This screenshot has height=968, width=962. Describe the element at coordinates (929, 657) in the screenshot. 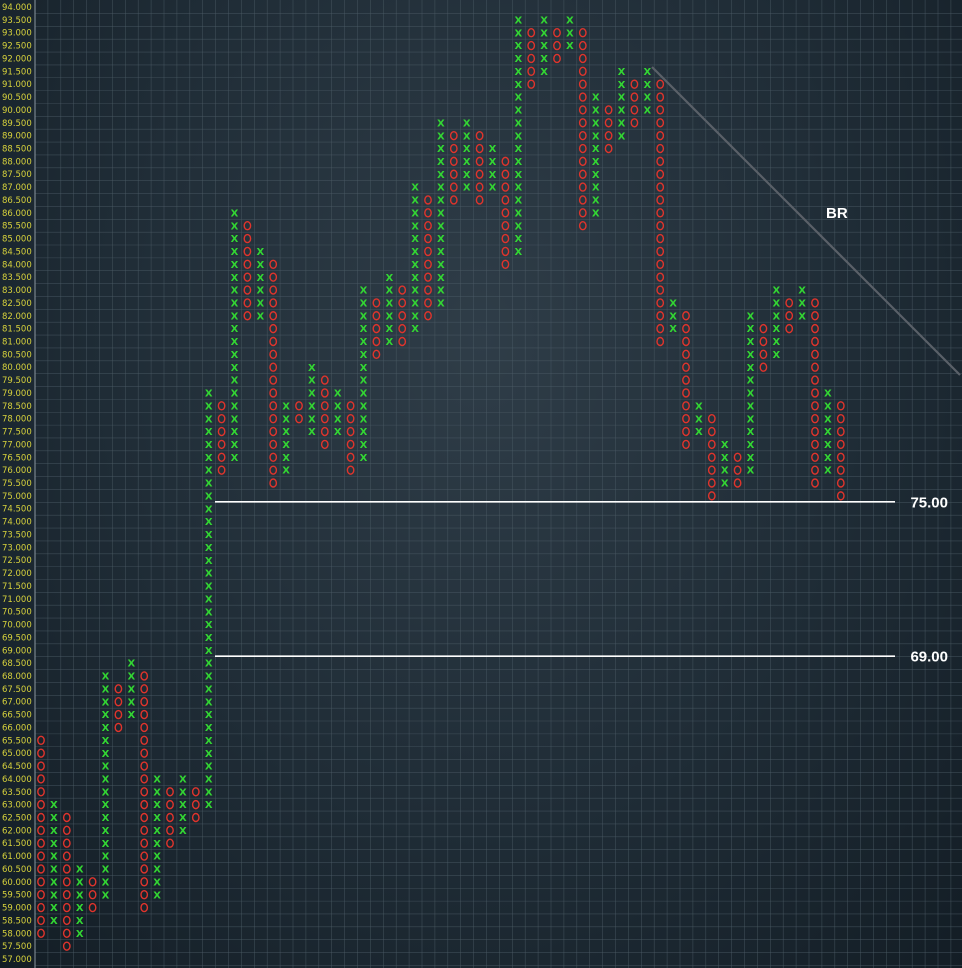

I see `level-label: 69.00` at that location.